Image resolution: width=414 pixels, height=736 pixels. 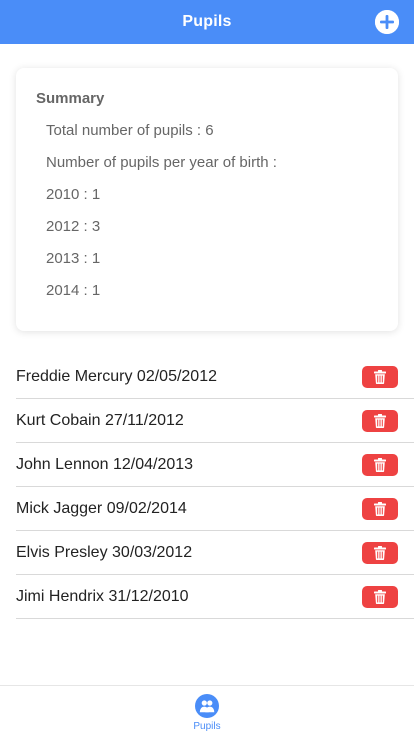 What do you see at coordinates (116, 376) in the screenshot?
I see `pupil-name: Freddie Mercury 02/05/2012` at bounding box center [116, 376].